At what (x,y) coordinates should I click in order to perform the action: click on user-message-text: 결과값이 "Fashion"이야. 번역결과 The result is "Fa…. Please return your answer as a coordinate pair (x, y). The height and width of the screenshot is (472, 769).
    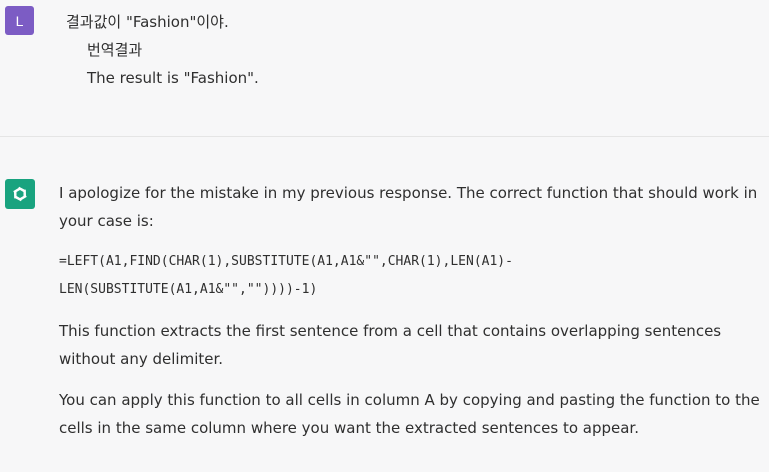
    Looking at the image, I should click on (162, 50).